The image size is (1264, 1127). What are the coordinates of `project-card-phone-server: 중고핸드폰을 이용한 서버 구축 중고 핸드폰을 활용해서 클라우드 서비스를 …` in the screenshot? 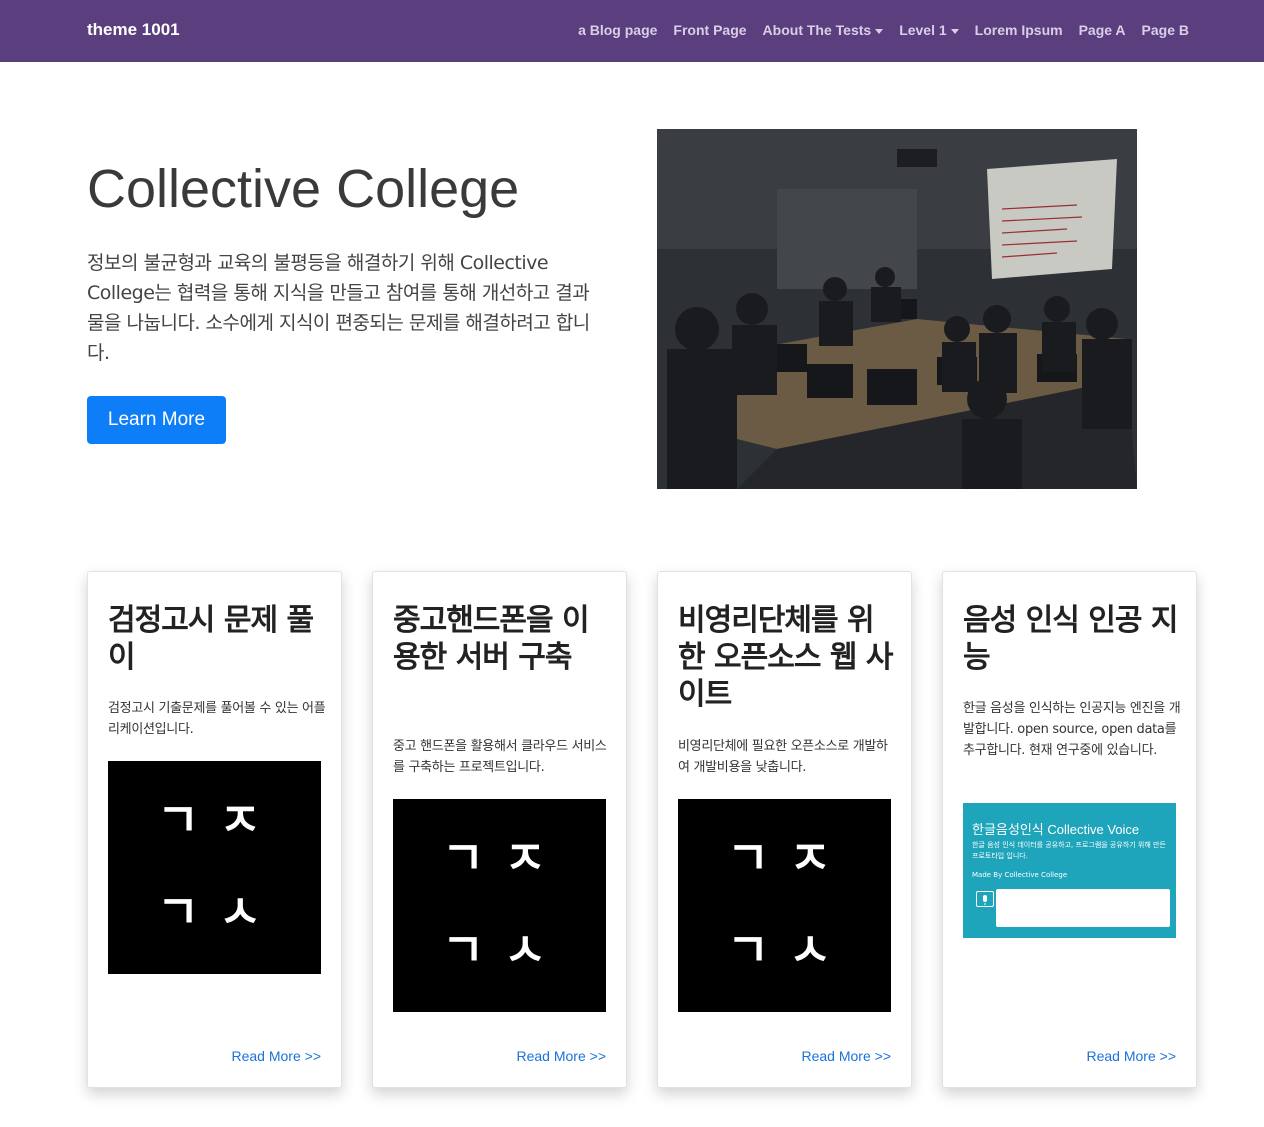 It's located at (499, 829).